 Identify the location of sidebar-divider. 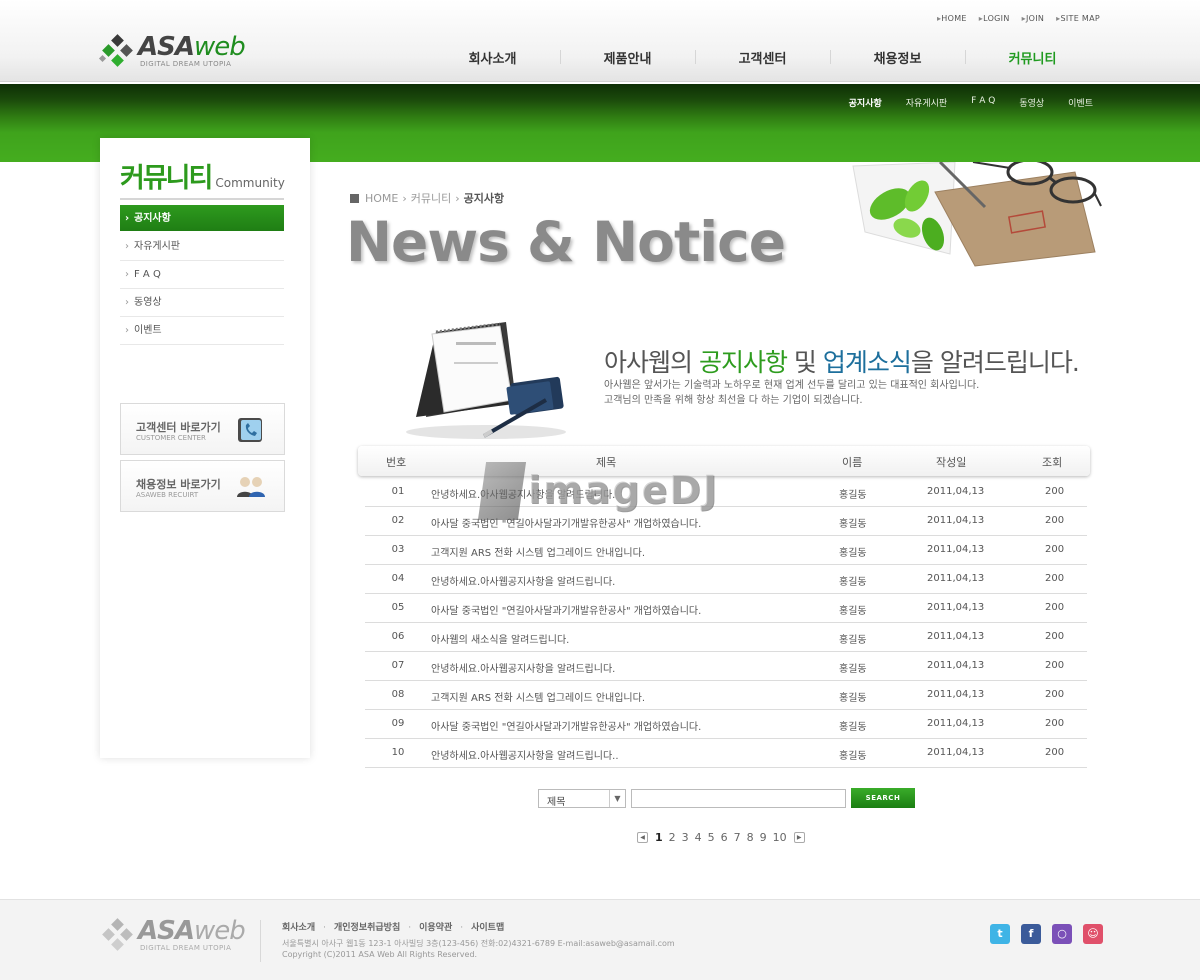
(202, 199).